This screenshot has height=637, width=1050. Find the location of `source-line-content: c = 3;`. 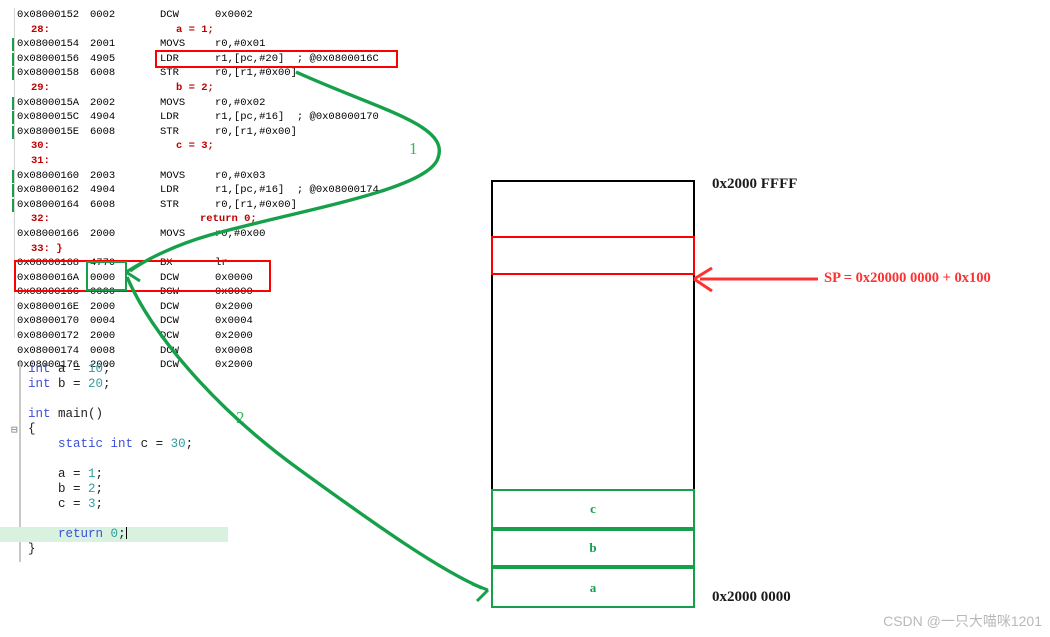

source-line-content: c = 3; is located at coordinates (66, 504).